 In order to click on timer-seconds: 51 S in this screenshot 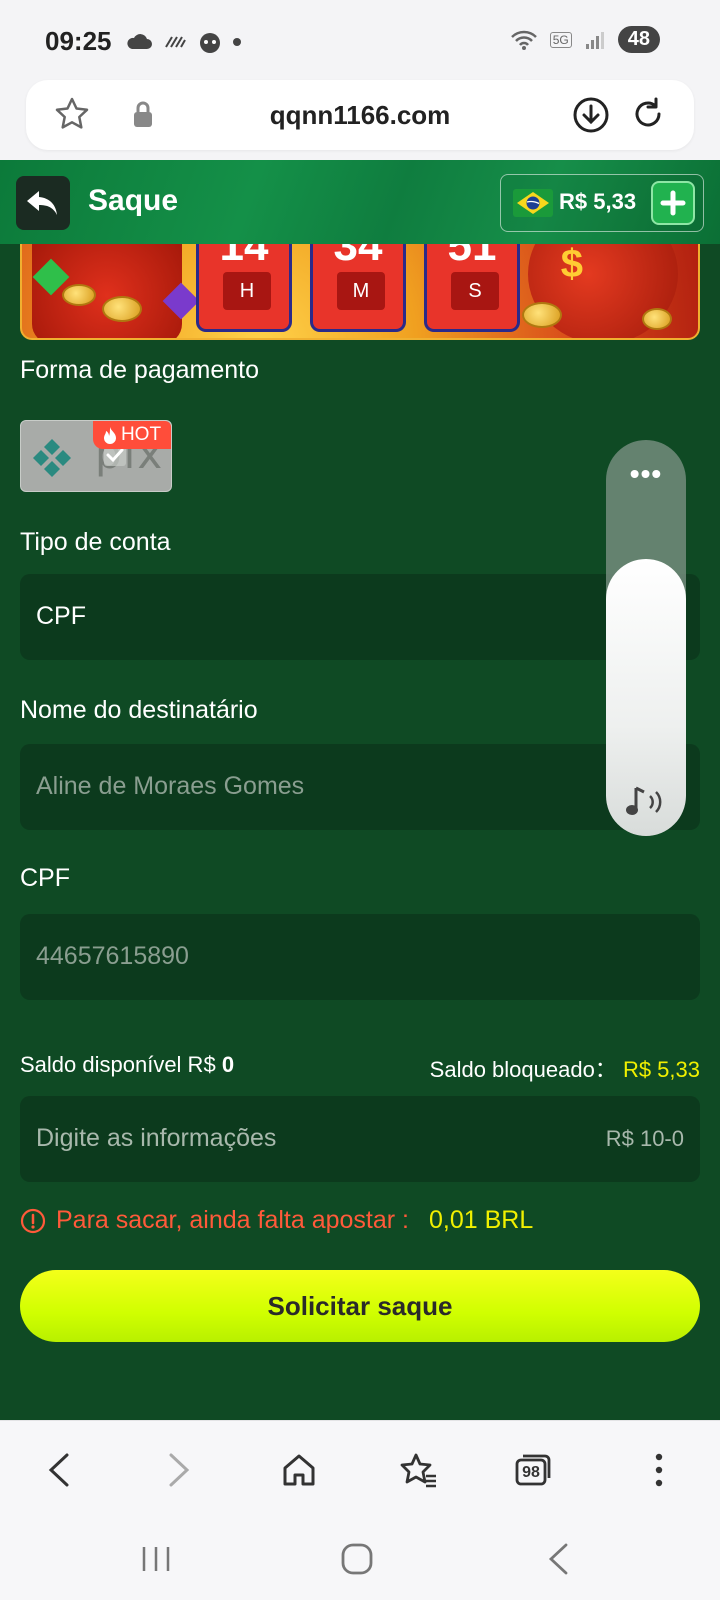, I will do `click(472, 288)`.